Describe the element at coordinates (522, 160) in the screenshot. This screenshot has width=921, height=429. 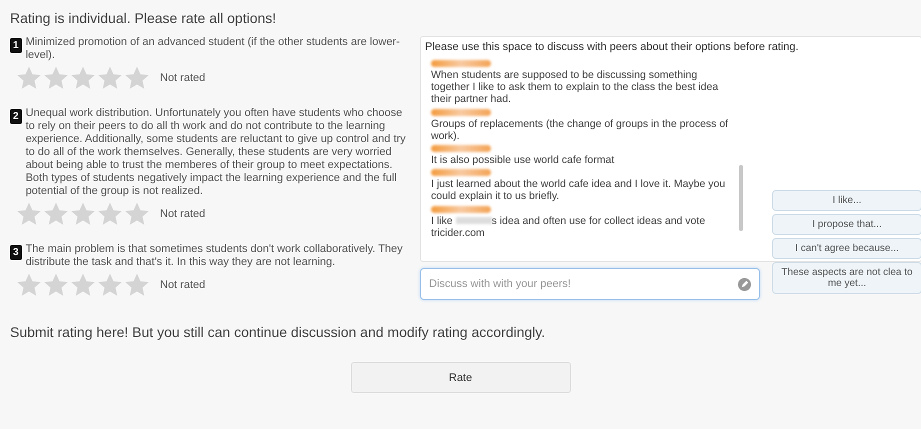
I see `message-text: It is also possible use world cafe format` at that location.